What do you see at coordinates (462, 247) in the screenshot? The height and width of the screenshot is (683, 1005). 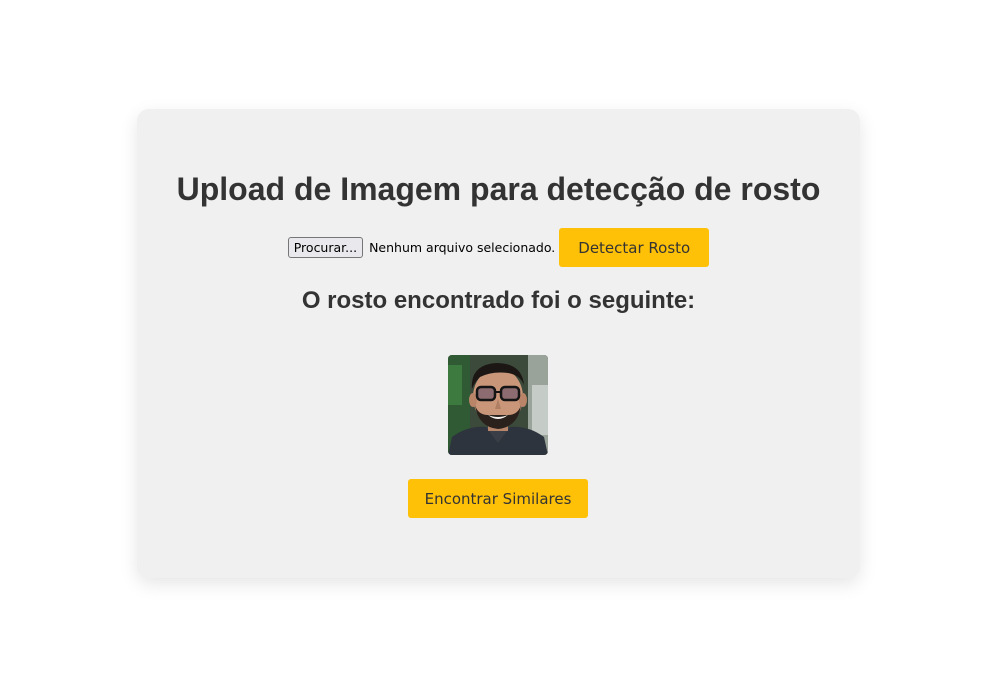 I see `file-status-text: Nenhum arquivo selecionado.` at bounding box center [462, 247].